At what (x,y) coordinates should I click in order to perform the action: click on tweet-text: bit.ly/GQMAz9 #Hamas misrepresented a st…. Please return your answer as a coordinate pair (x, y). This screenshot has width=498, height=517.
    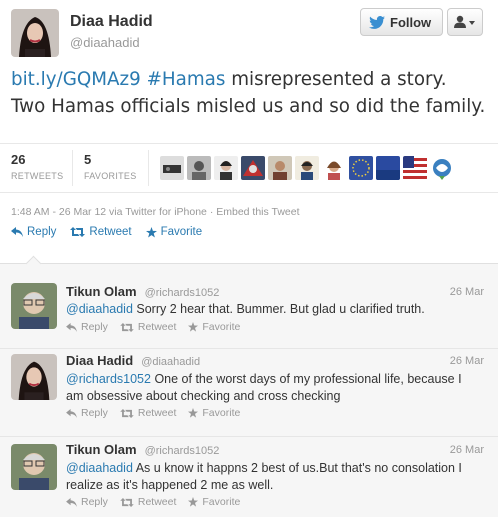
    Looking at the image, I should click on (251, 93).